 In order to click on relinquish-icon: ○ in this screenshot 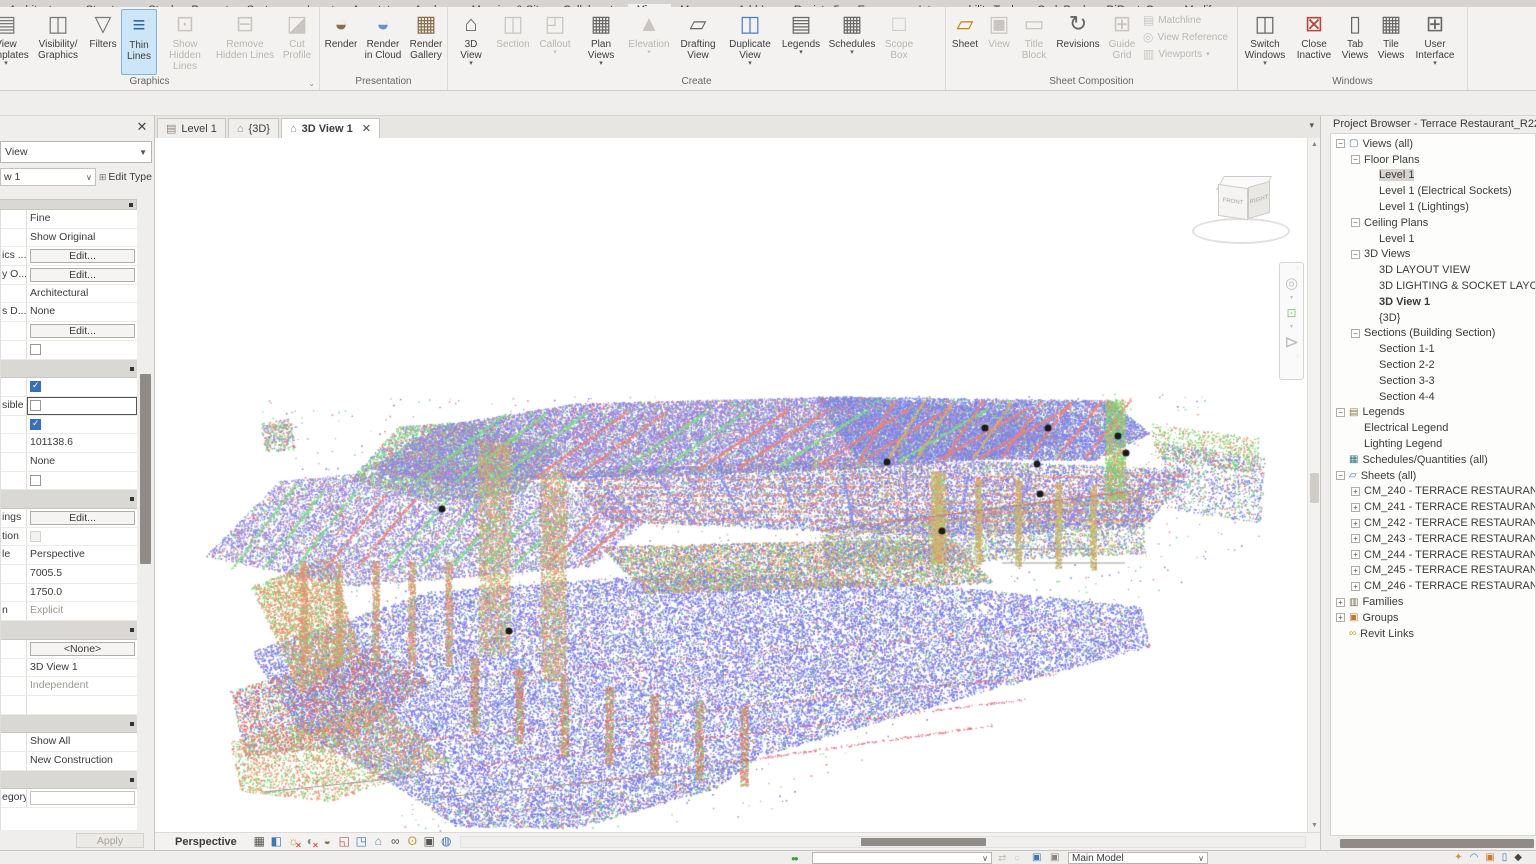, I will do `click(1017, 858)`.